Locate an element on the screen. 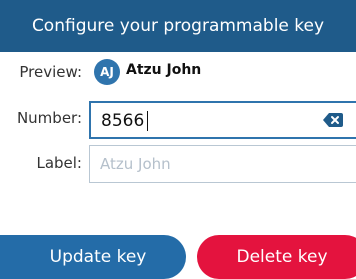  avatar: AJ is located at coordinates (107, 72).